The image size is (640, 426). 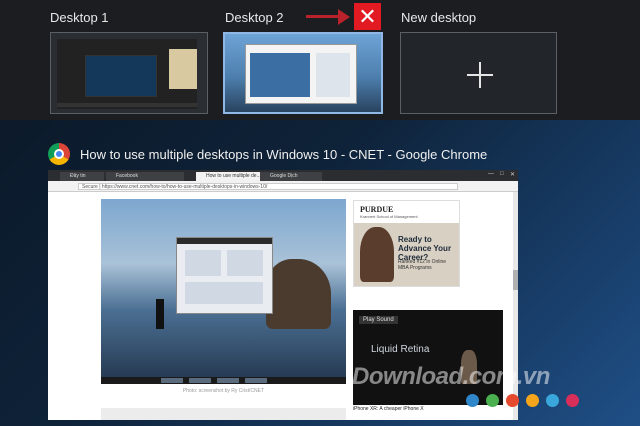 What do you see at coordinates (512, 174) in the screenshot?
I see `close-icon: ✕` at bounding box center [512, 174].